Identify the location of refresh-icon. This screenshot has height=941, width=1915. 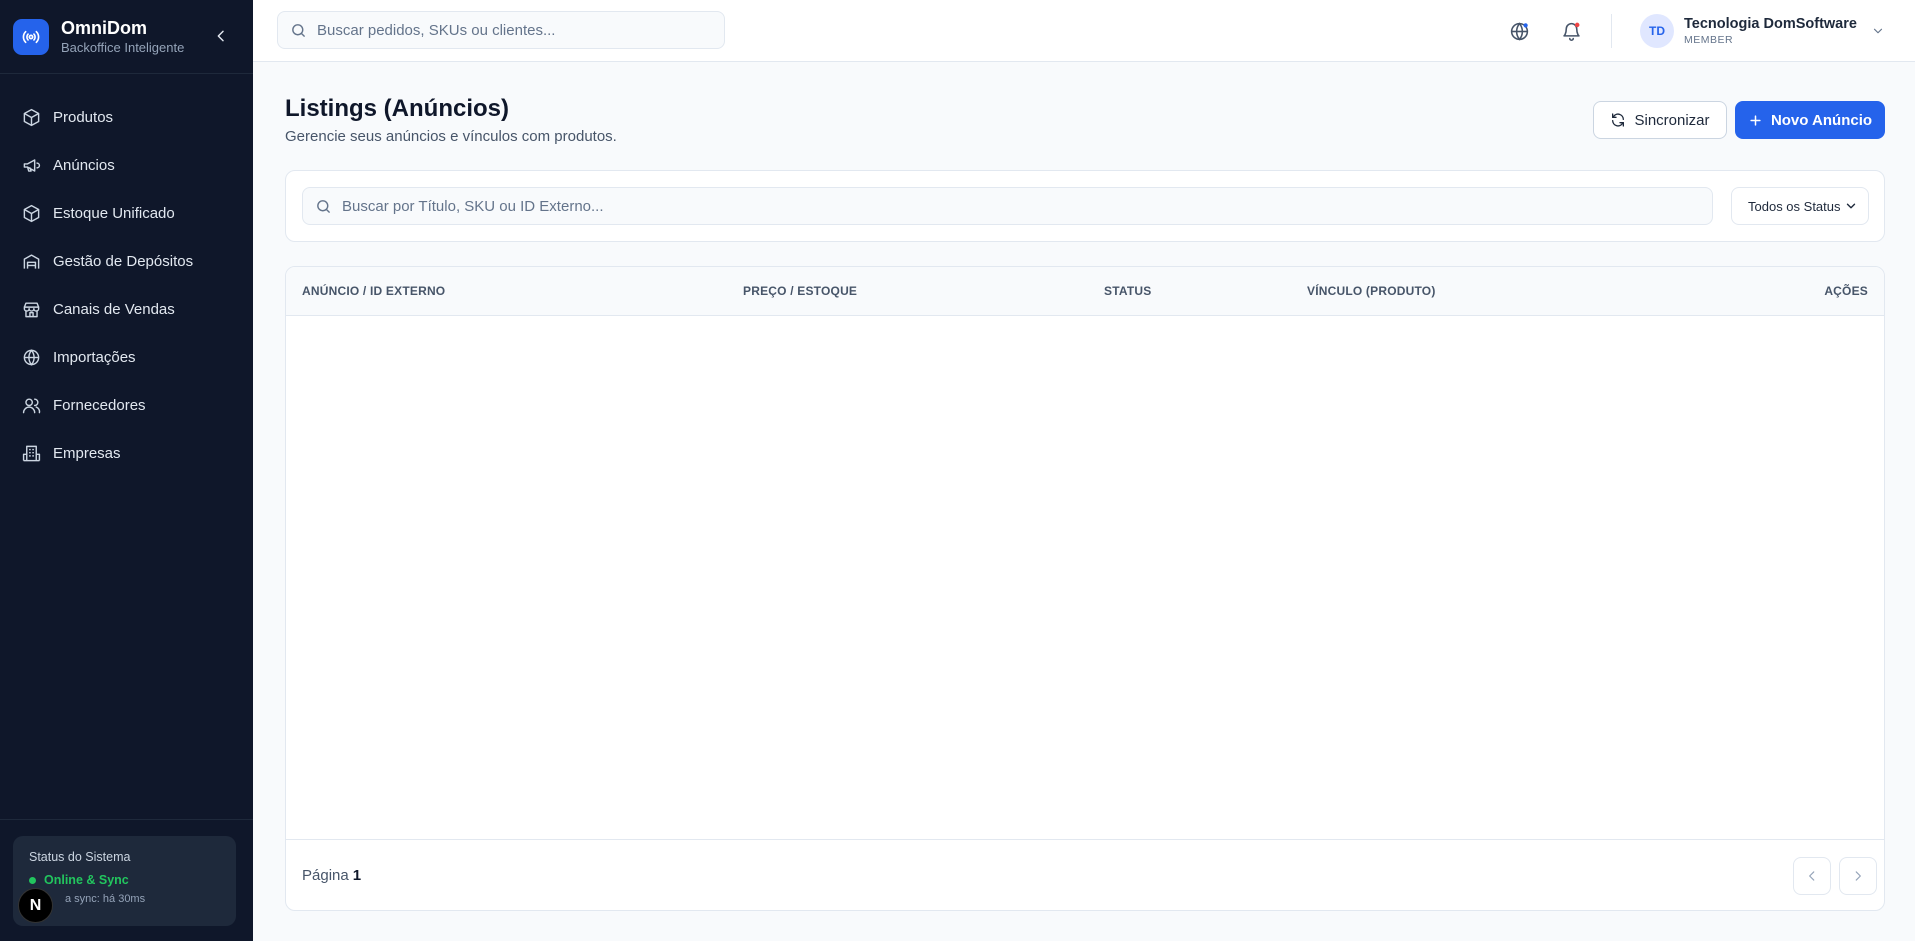
(1618, 120).